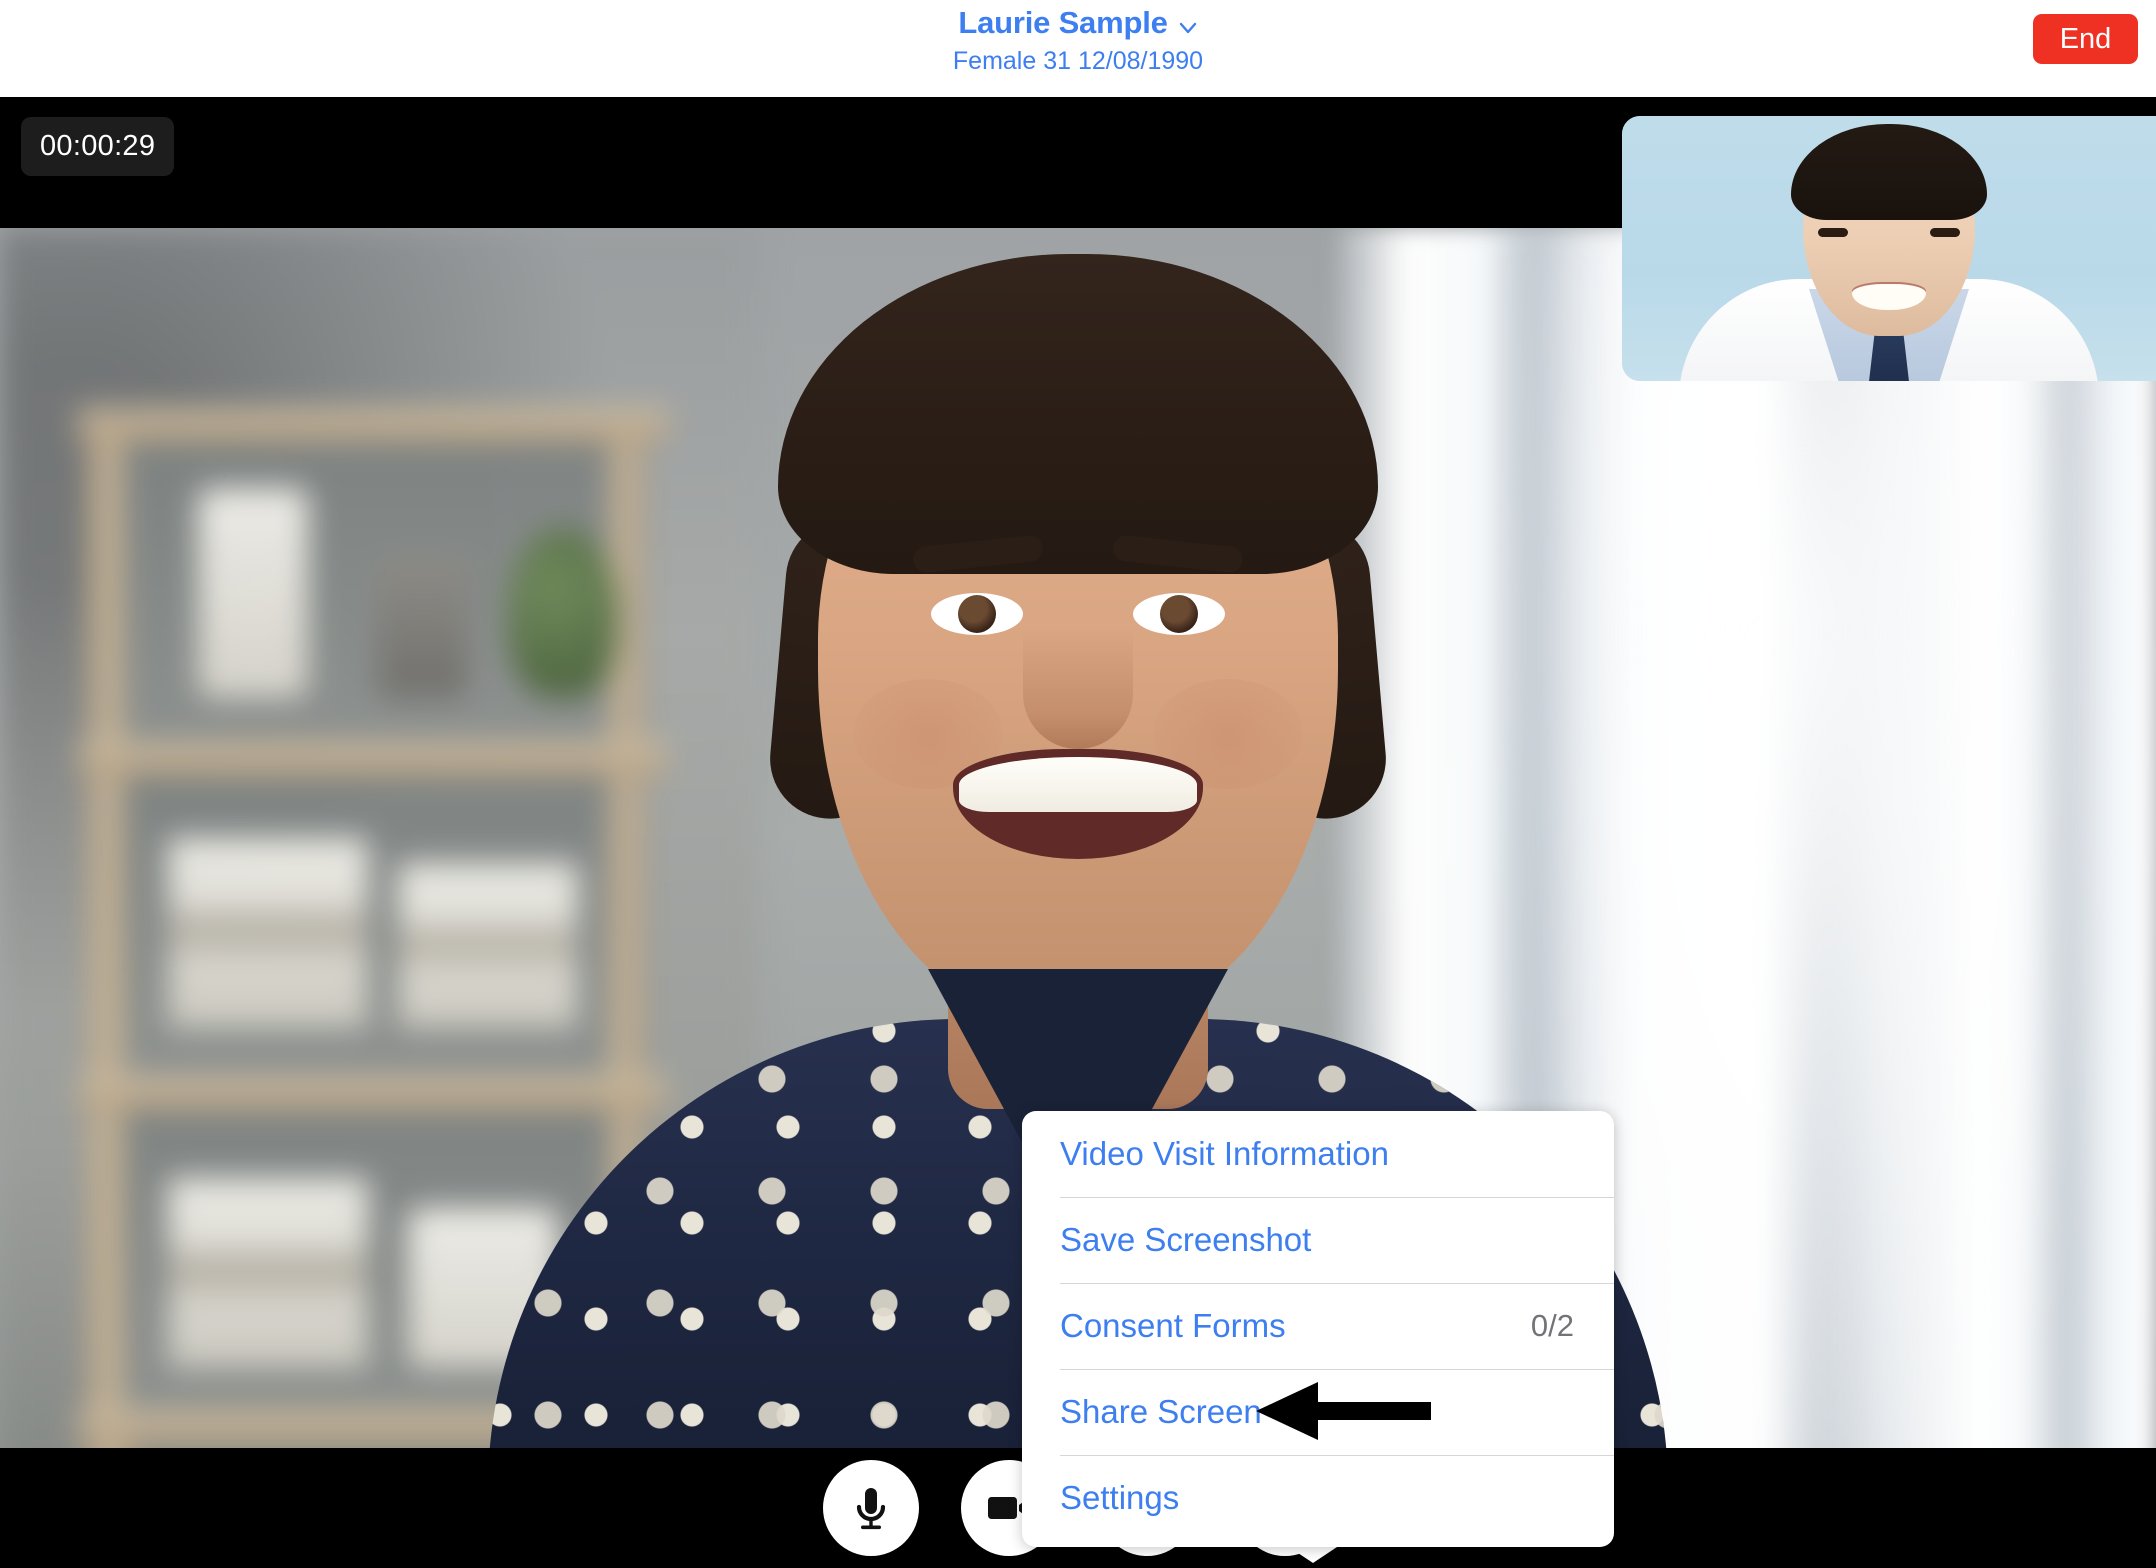 The image size is (2156, 1568). What do you see at coordinates (1224, 1153) in the screenshot?
I see `menu-item-label: Video Visit Information` at bounding box center [1224, 1153].